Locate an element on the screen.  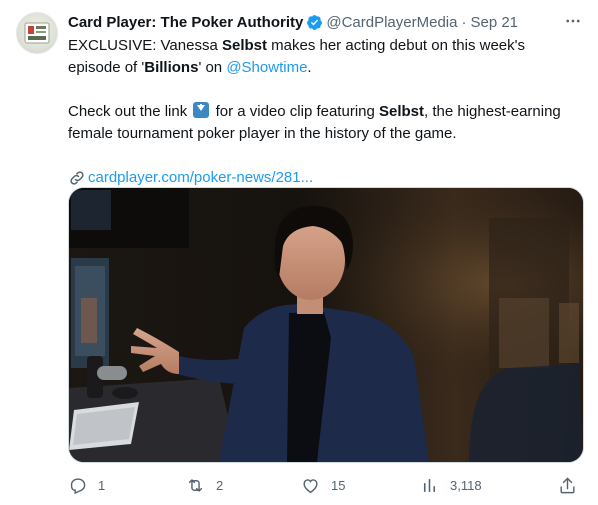
share-icon is located at coordinates (567, 485).